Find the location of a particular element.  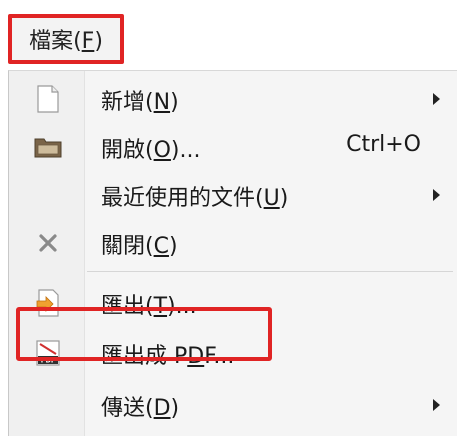

svg-text: PDF is located at coordinates (48, 361).